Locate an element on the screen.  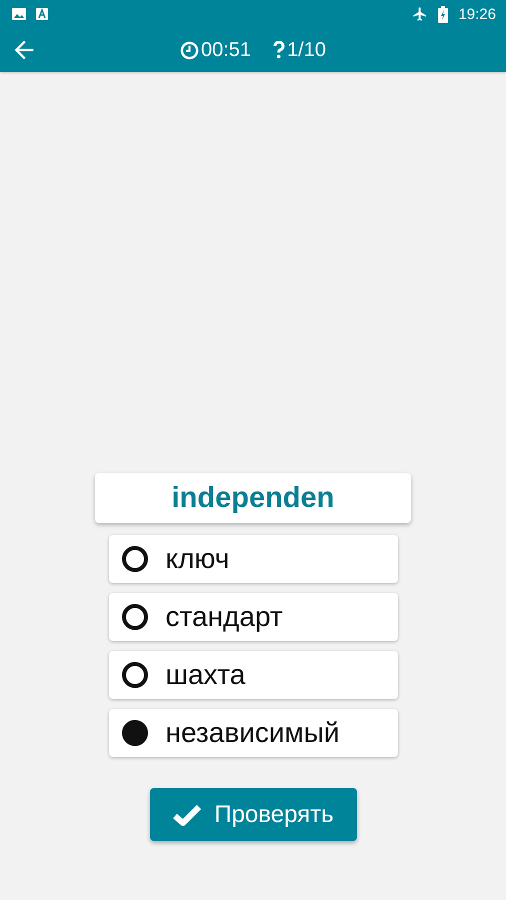
font-icon is located at coordinates (42, 14).